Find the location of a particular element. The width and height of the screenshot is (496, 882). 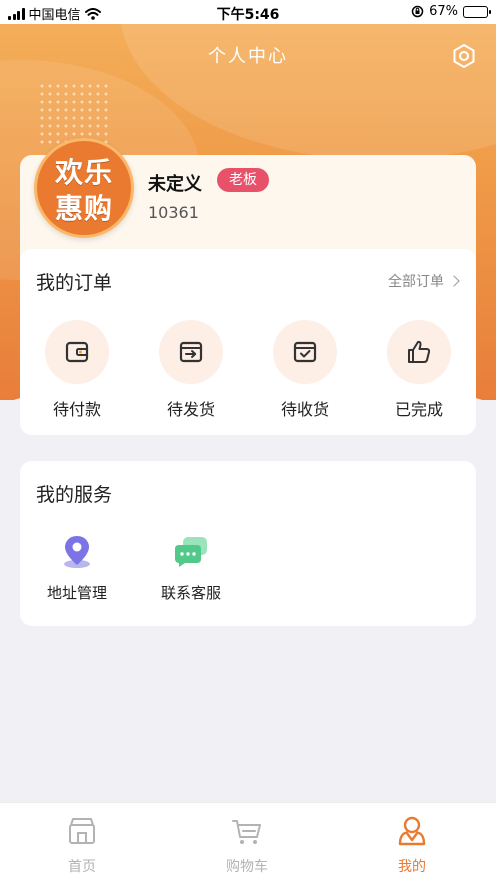

user-icon is located at coordinates (412, 831).